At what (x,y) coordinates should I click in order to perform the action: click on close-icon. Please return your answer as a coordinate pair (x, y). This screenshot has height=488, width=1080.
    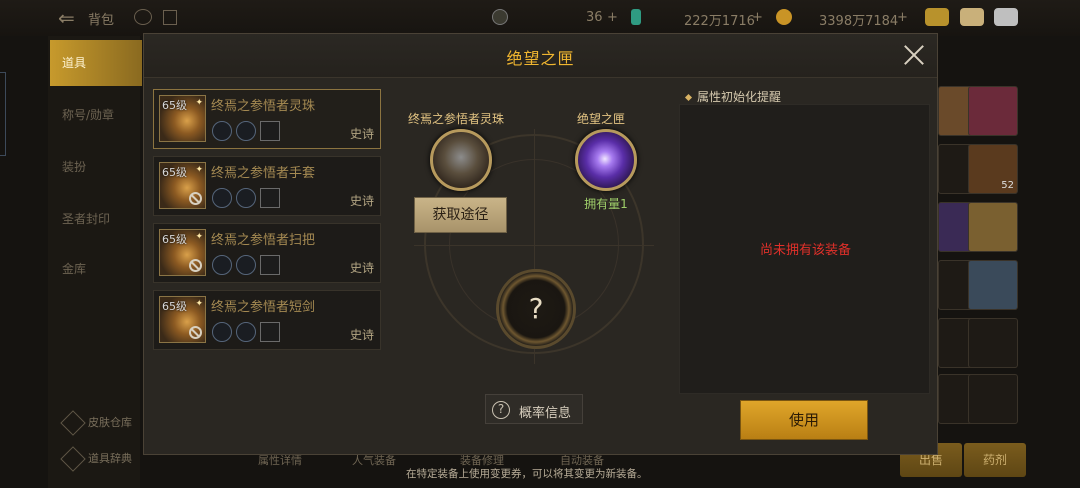
    Looking at the image, I should click on (914, 55).